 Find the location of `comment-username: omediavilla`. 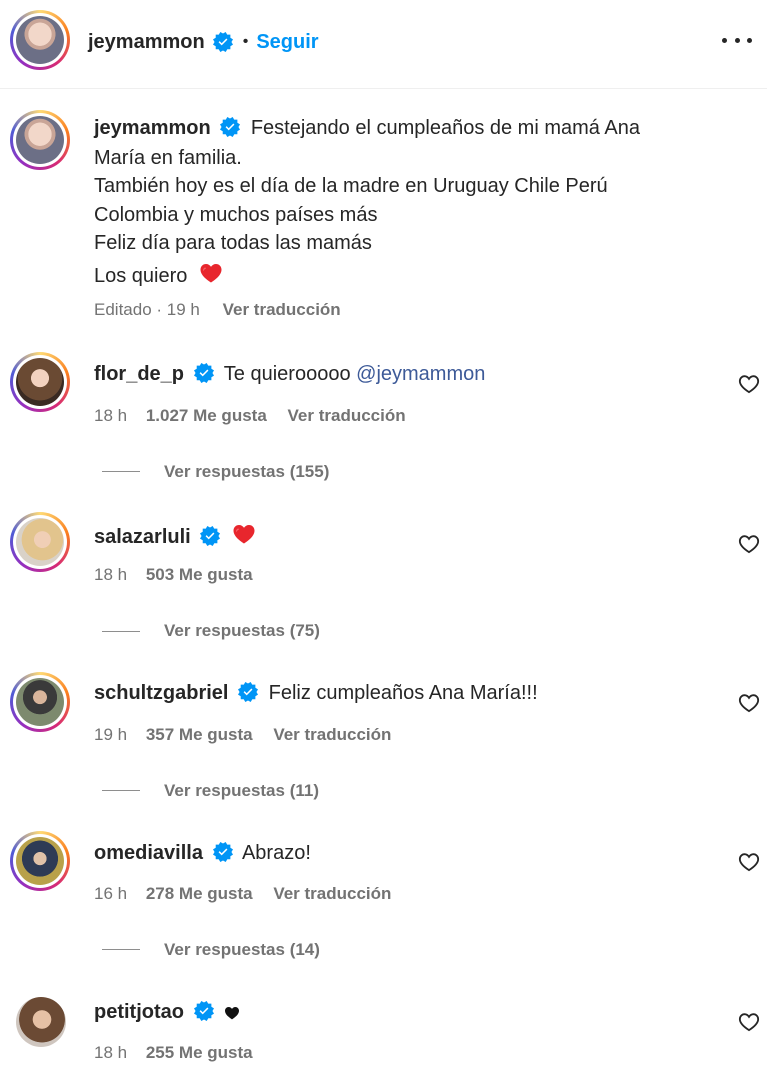

comment-username: omediavilla is located at coordinates (148, 853).